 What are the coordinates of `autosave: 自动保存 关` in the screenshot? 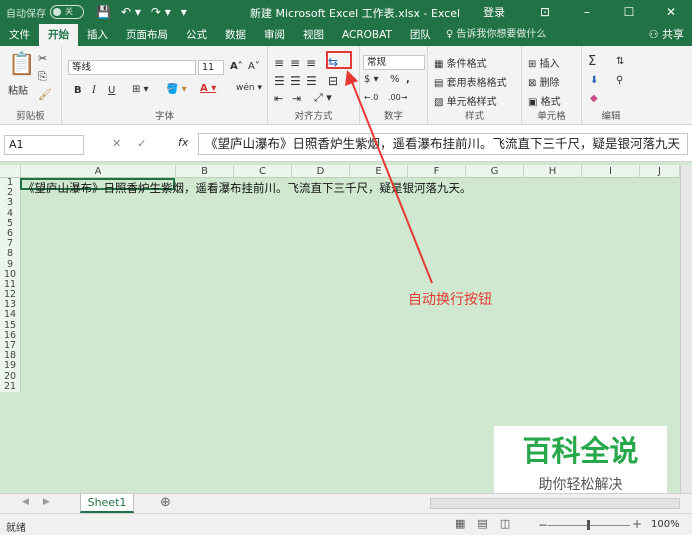 It's located at (45, 12).